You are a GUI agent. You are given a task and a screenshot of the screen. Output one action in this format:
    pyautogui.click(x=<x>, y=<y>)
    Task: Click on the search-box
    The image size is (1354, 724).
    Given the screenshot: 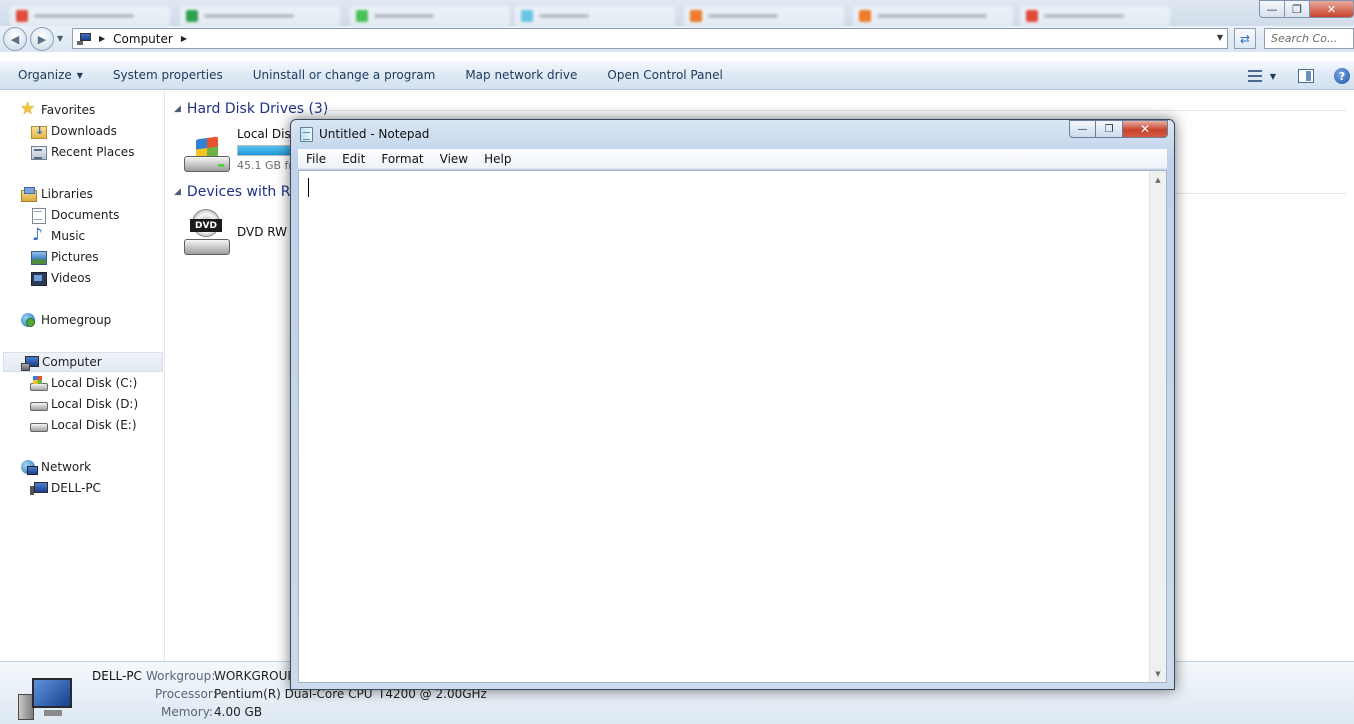 What is the action you would take?
    pyautogui.click(x=1309, y=38)
    